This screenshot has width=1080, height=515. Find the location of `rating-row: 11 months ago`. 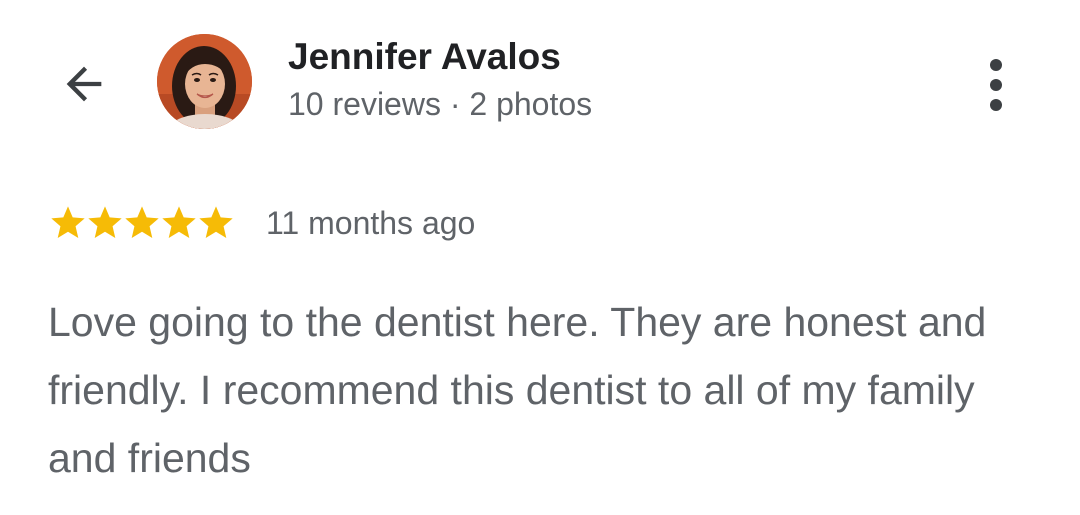

rating-row: 11 months ago is located at coordinates (261, 223).